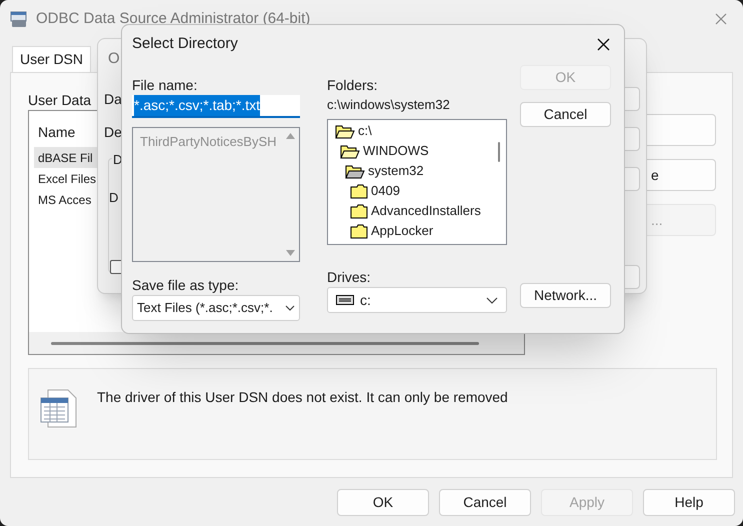 The width and height of the screenshot is (743, 526). What do you see at coordinates (19, 19) in the screenshot?
I see `app-icon` at bounding box center [19, 19].